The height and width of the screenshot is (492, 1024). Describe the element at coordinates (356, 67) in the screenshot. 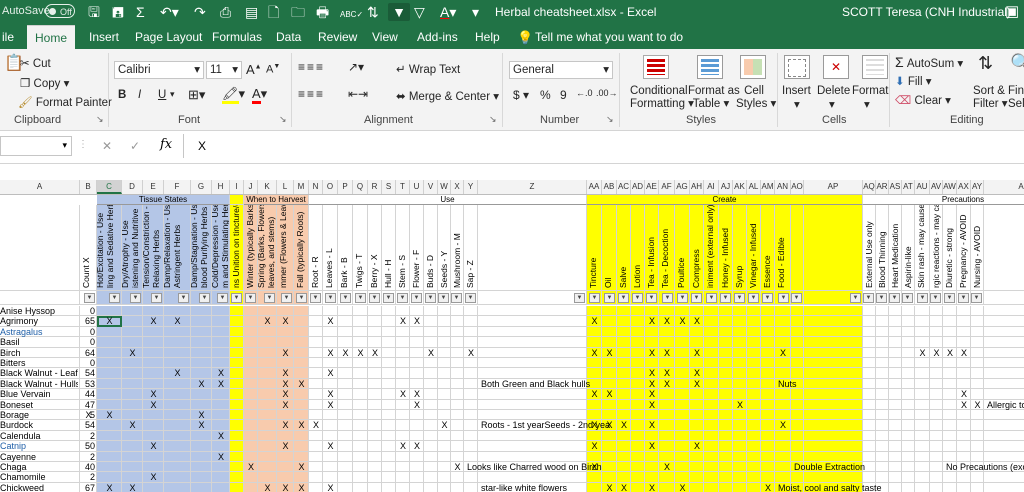

I see `orientation-icon: ↗▾` at that location.